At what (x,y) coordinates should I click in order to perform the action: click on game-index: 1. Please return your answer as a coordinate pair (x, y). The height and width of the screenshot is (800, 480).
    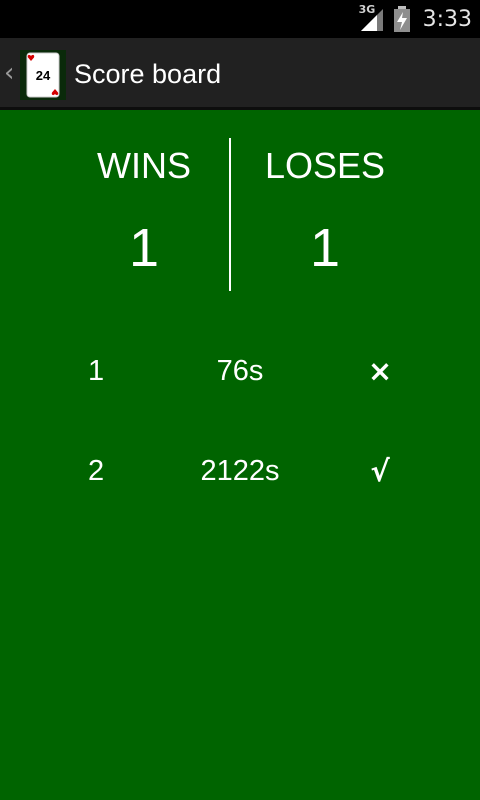
    Looking at the image, I should click on (96, 371).